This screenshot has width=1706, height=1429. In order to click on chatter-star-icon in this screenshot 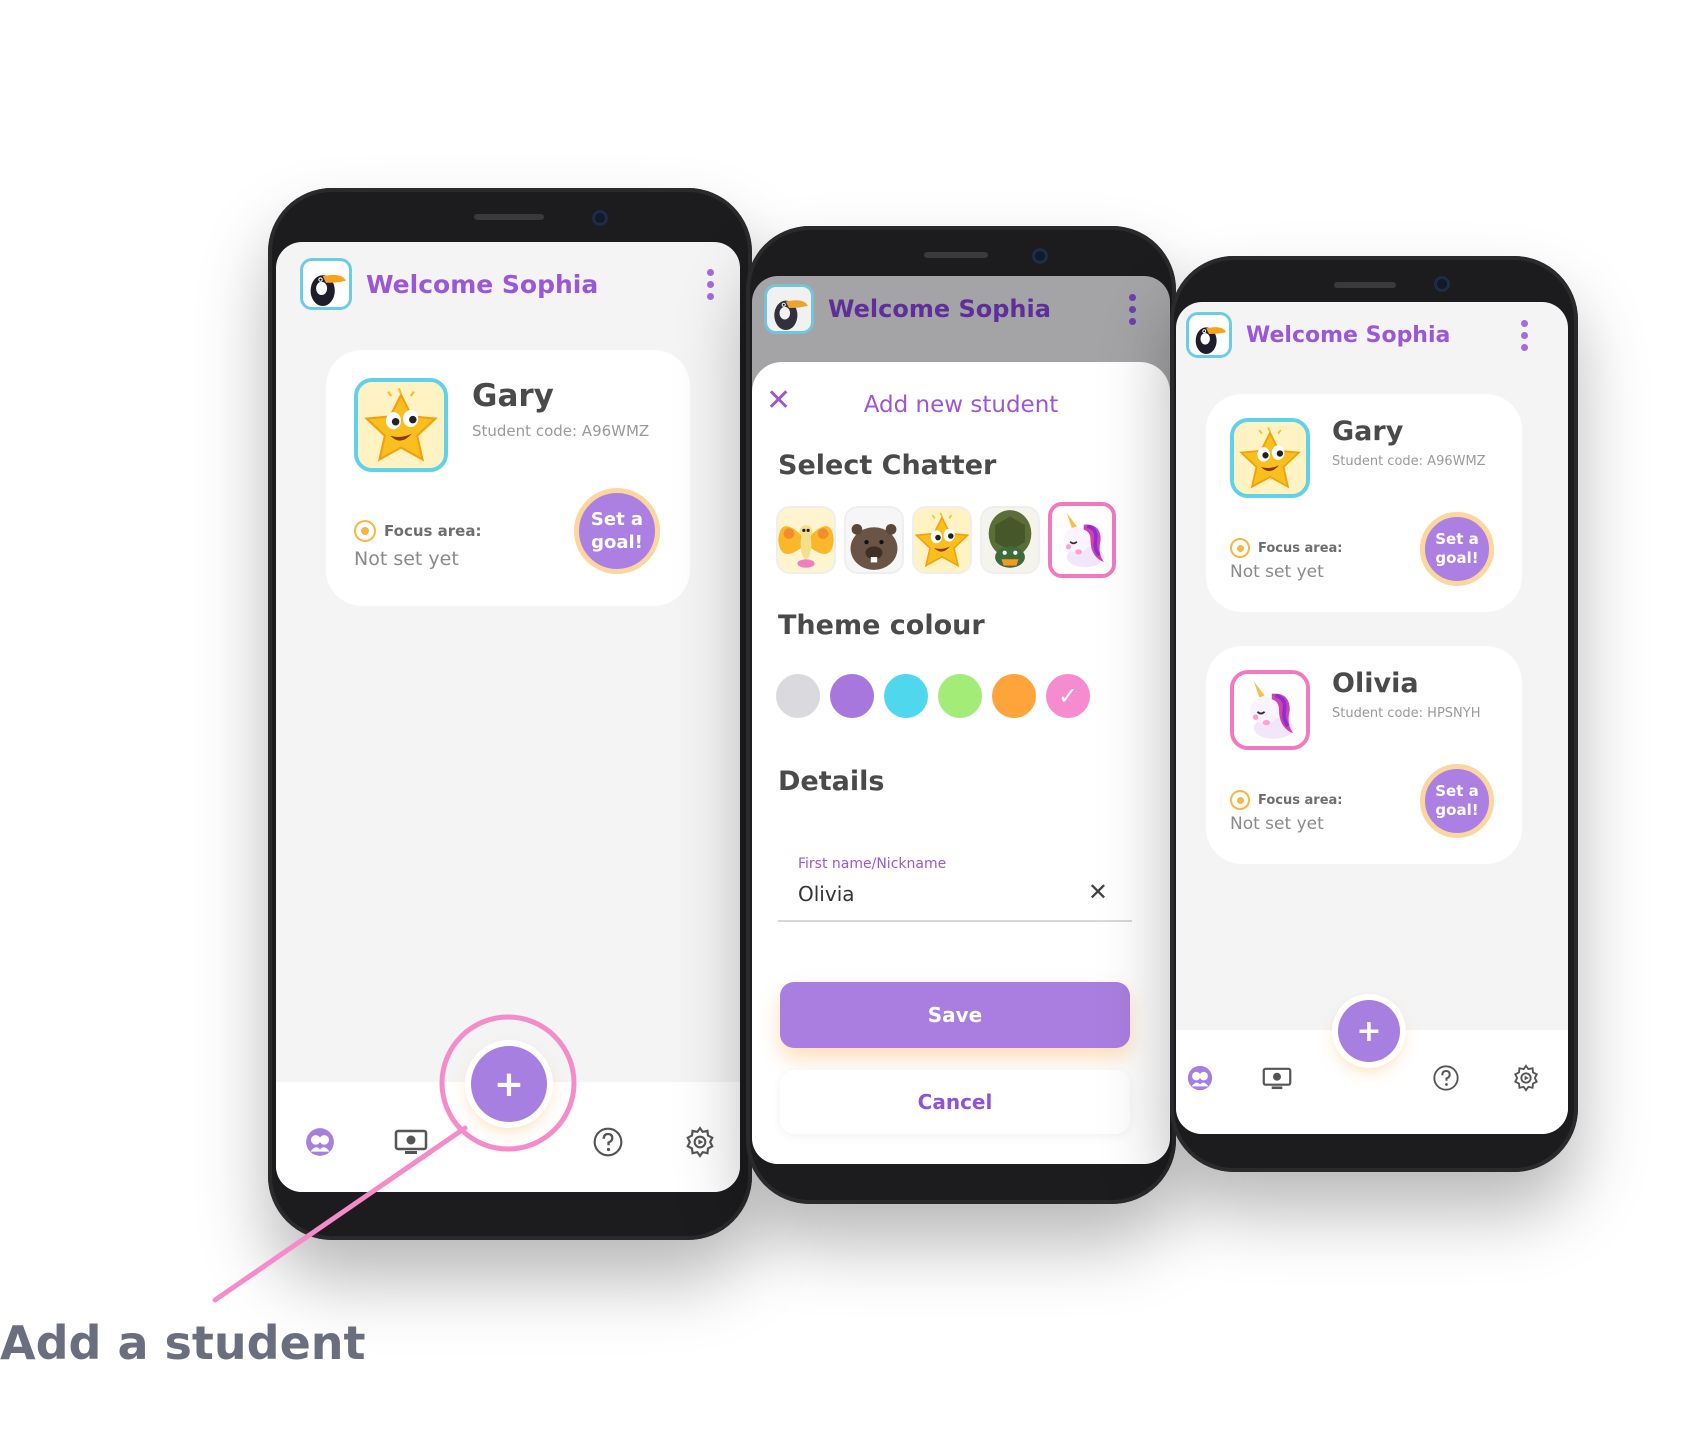, I will do `click(942, 540)`.